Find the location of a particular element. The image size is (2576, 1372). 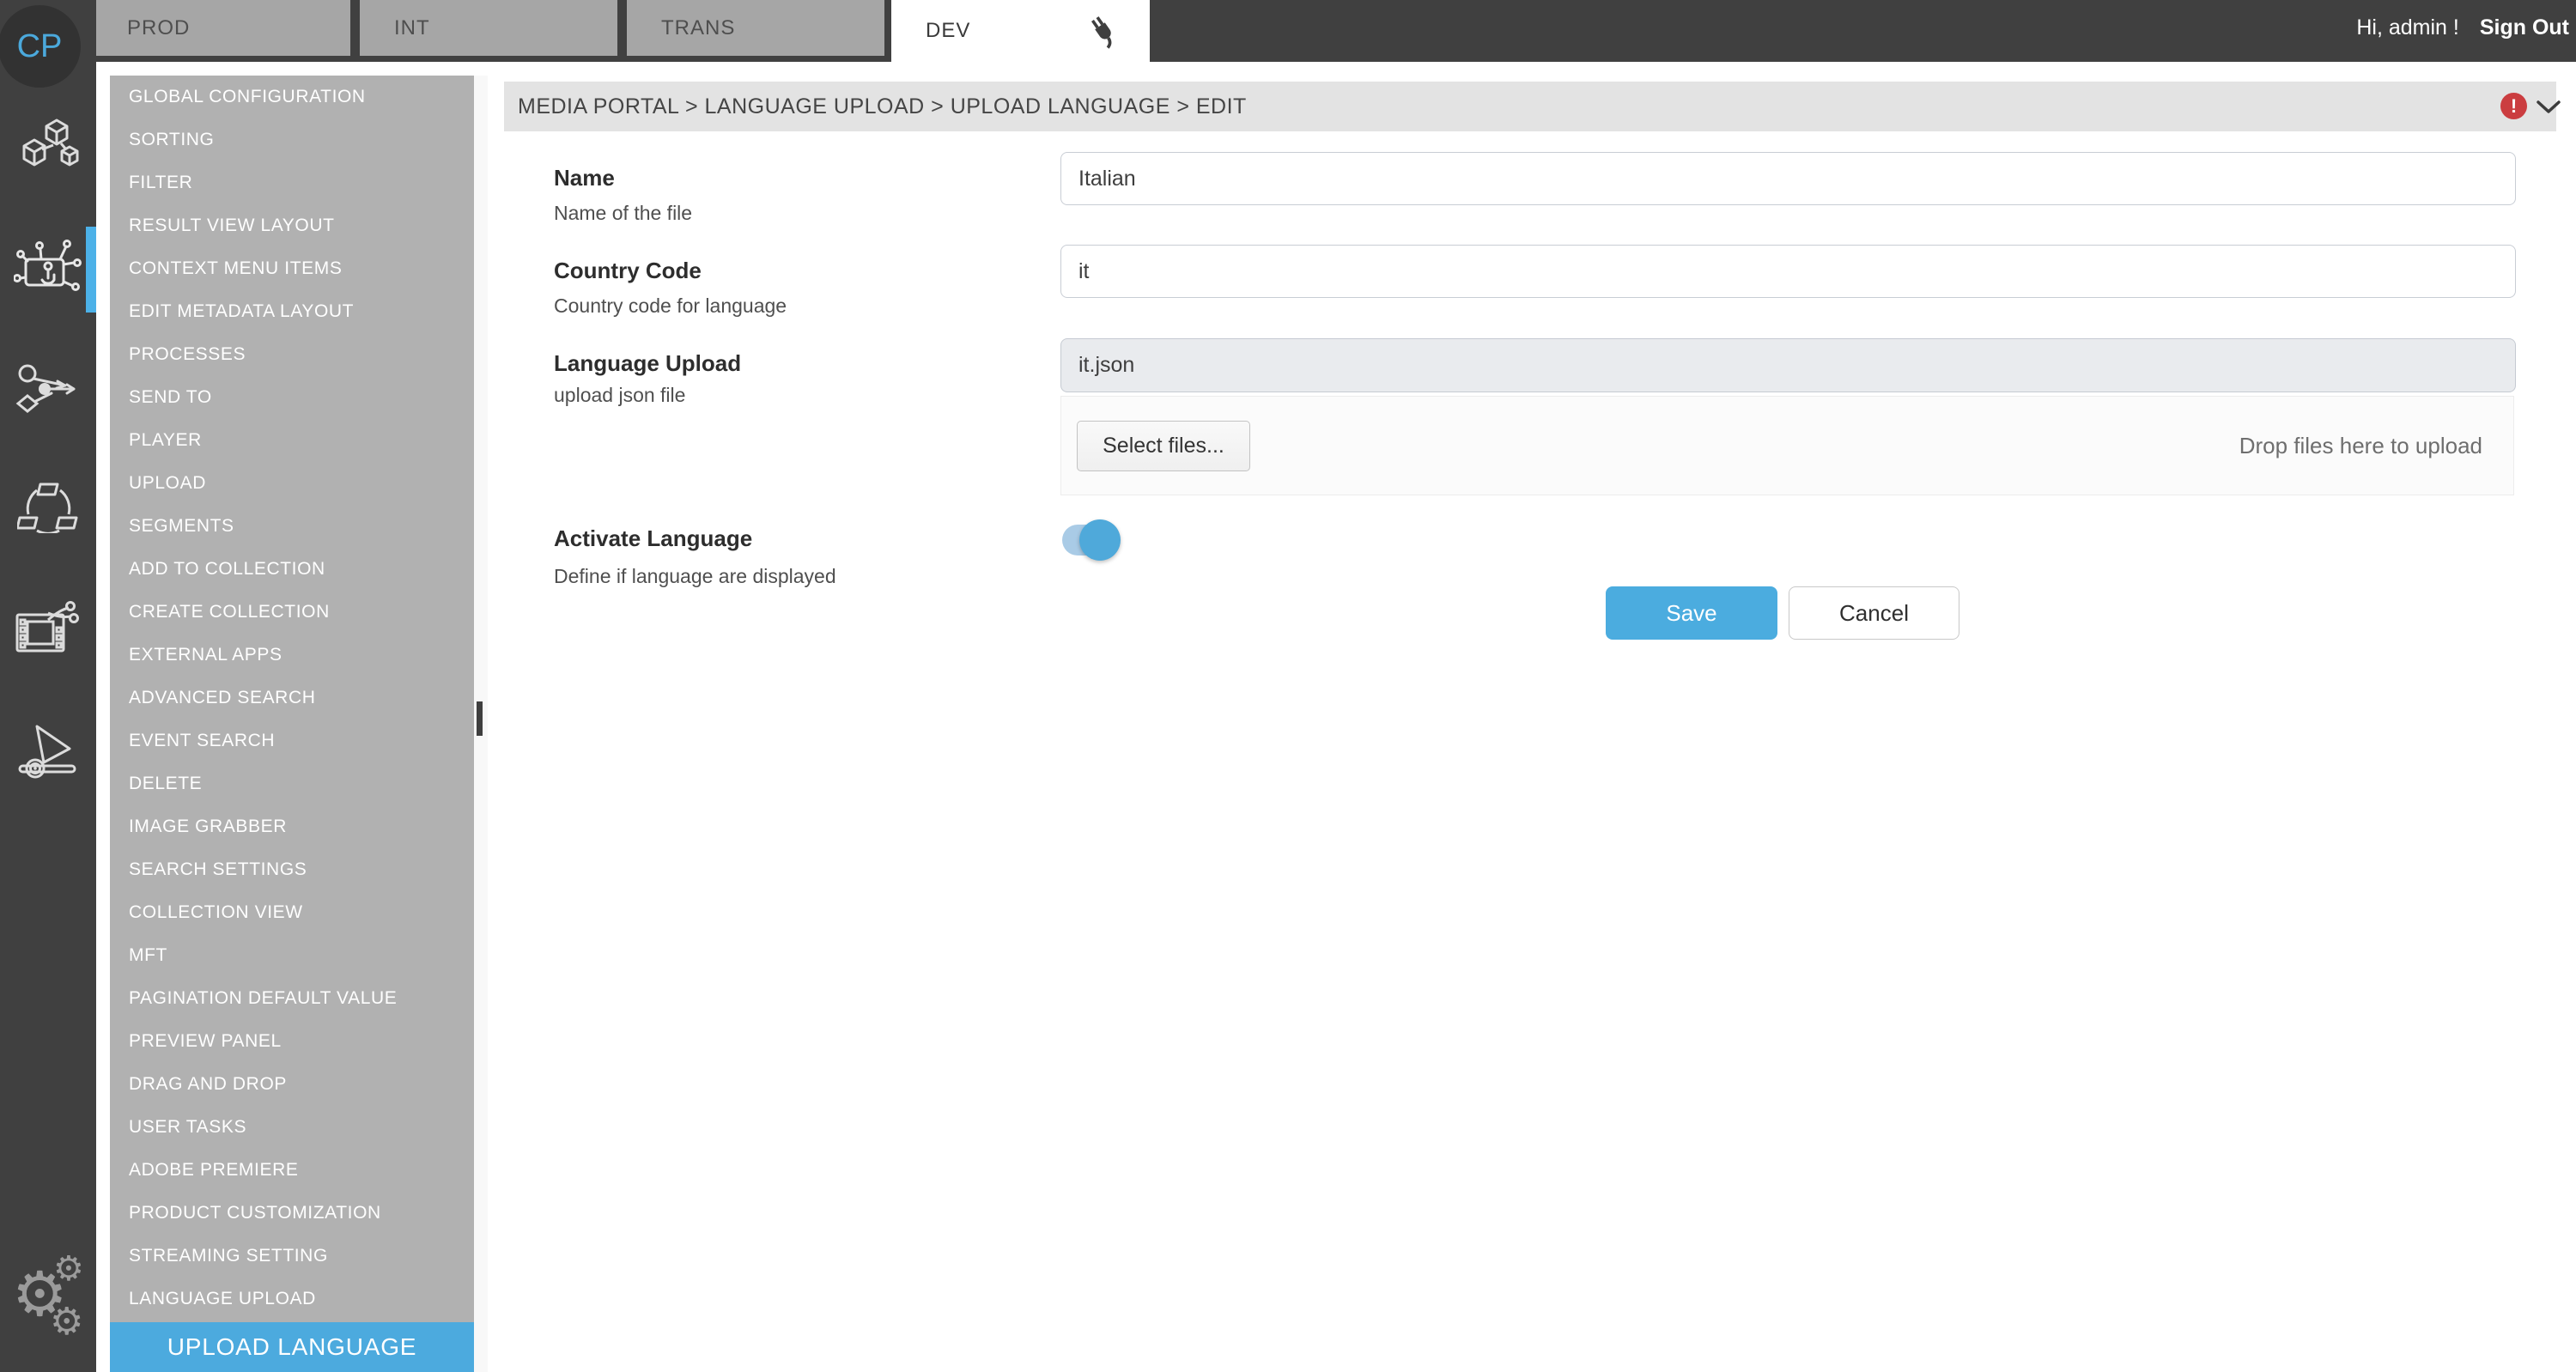

greeting-text: Hi, admin ! is located at coordinates (2407, 27).